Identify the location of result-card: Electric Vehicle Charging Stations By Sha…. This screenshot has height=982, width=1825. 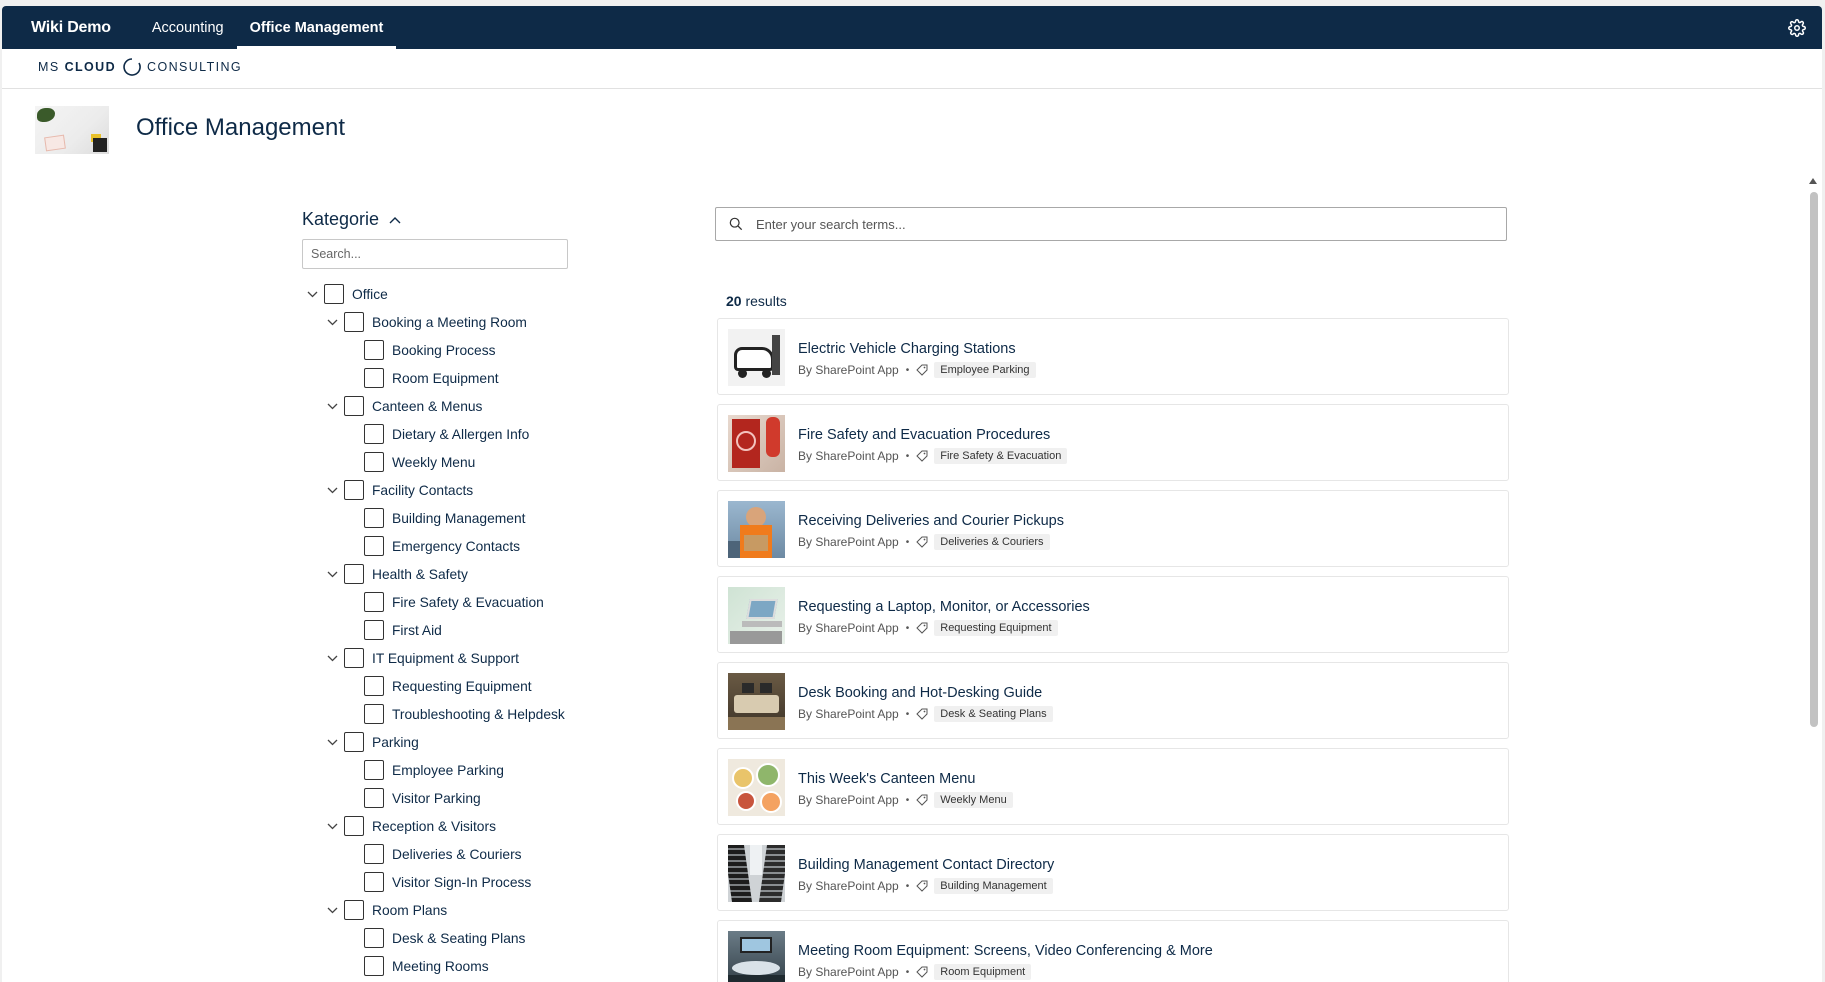
(1113, 356).